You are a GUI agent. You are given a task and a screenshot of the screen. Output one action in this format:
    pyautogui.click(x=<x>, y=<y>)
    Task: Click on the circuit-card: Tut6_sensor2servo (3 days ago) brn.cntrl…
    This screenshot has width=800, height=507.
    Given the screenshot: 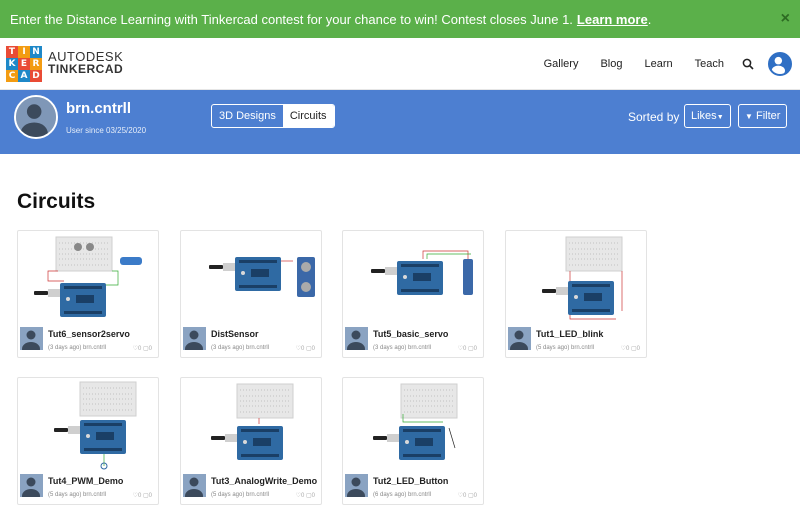 What is the action you would take?
    pyautogui.click(x=88, y=294)
    